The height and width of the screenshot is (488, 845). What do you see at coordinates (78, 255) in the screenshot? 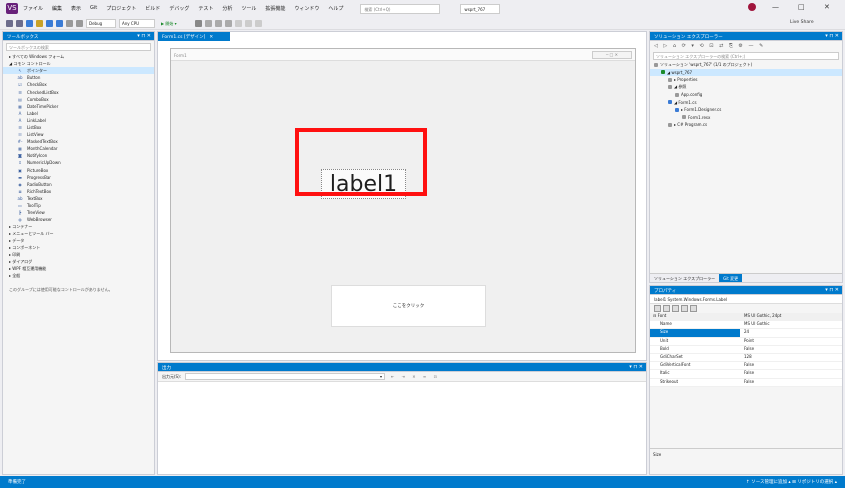
I see `toolbox-section: ▸ 印刷` at bounding box center [78, 255].